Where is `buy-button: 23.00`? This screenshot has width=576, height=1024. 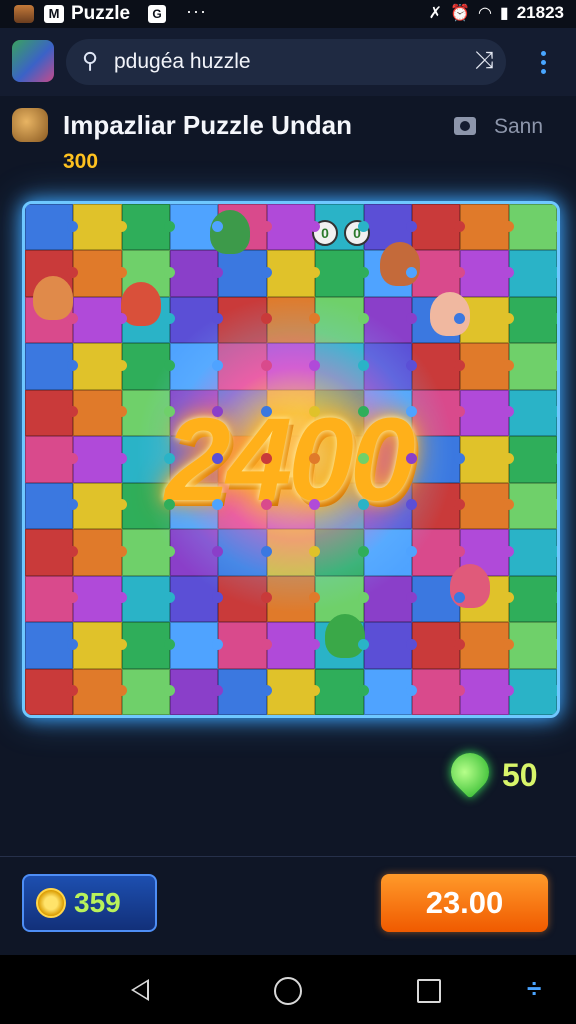
buy-button: 23.00 is located at coordinates (464, 903).